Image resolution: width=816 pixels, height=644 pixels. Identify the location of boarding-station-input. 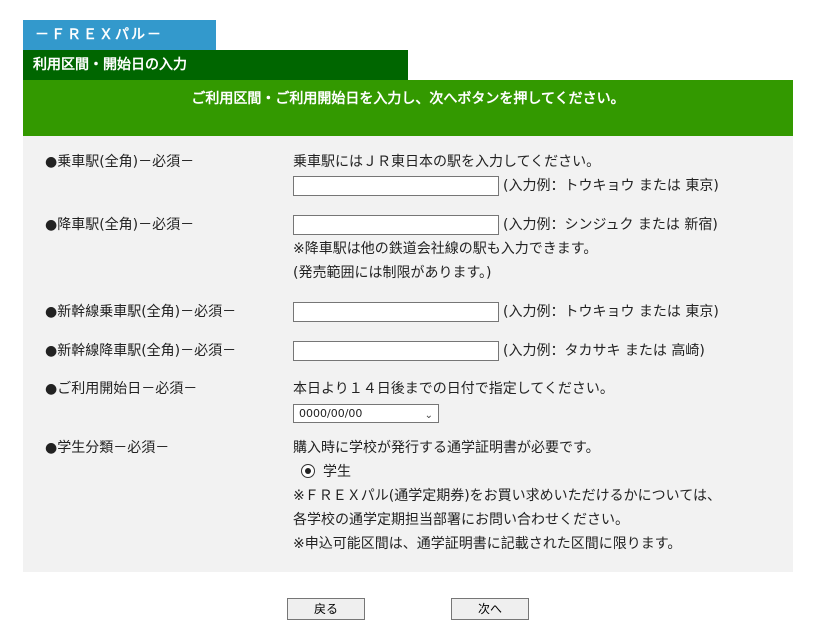
(396, 186).